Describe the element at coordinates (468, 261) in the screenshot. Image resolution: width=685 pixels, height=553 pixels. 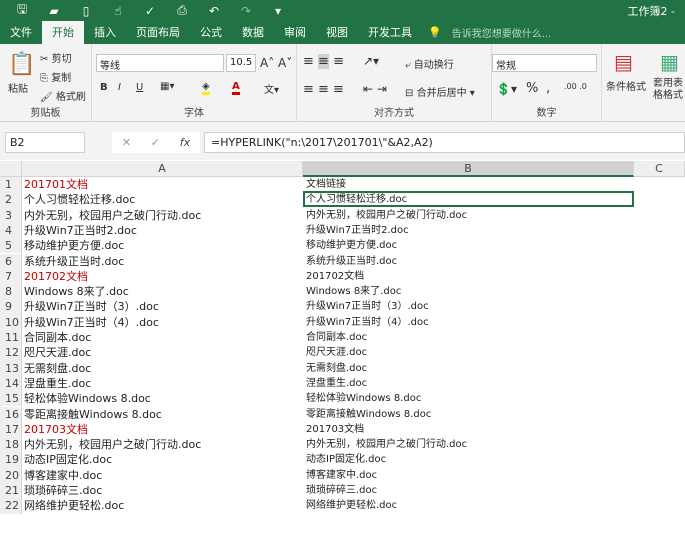
I see `cell-b: 系统升级正当时.doc` at that location.